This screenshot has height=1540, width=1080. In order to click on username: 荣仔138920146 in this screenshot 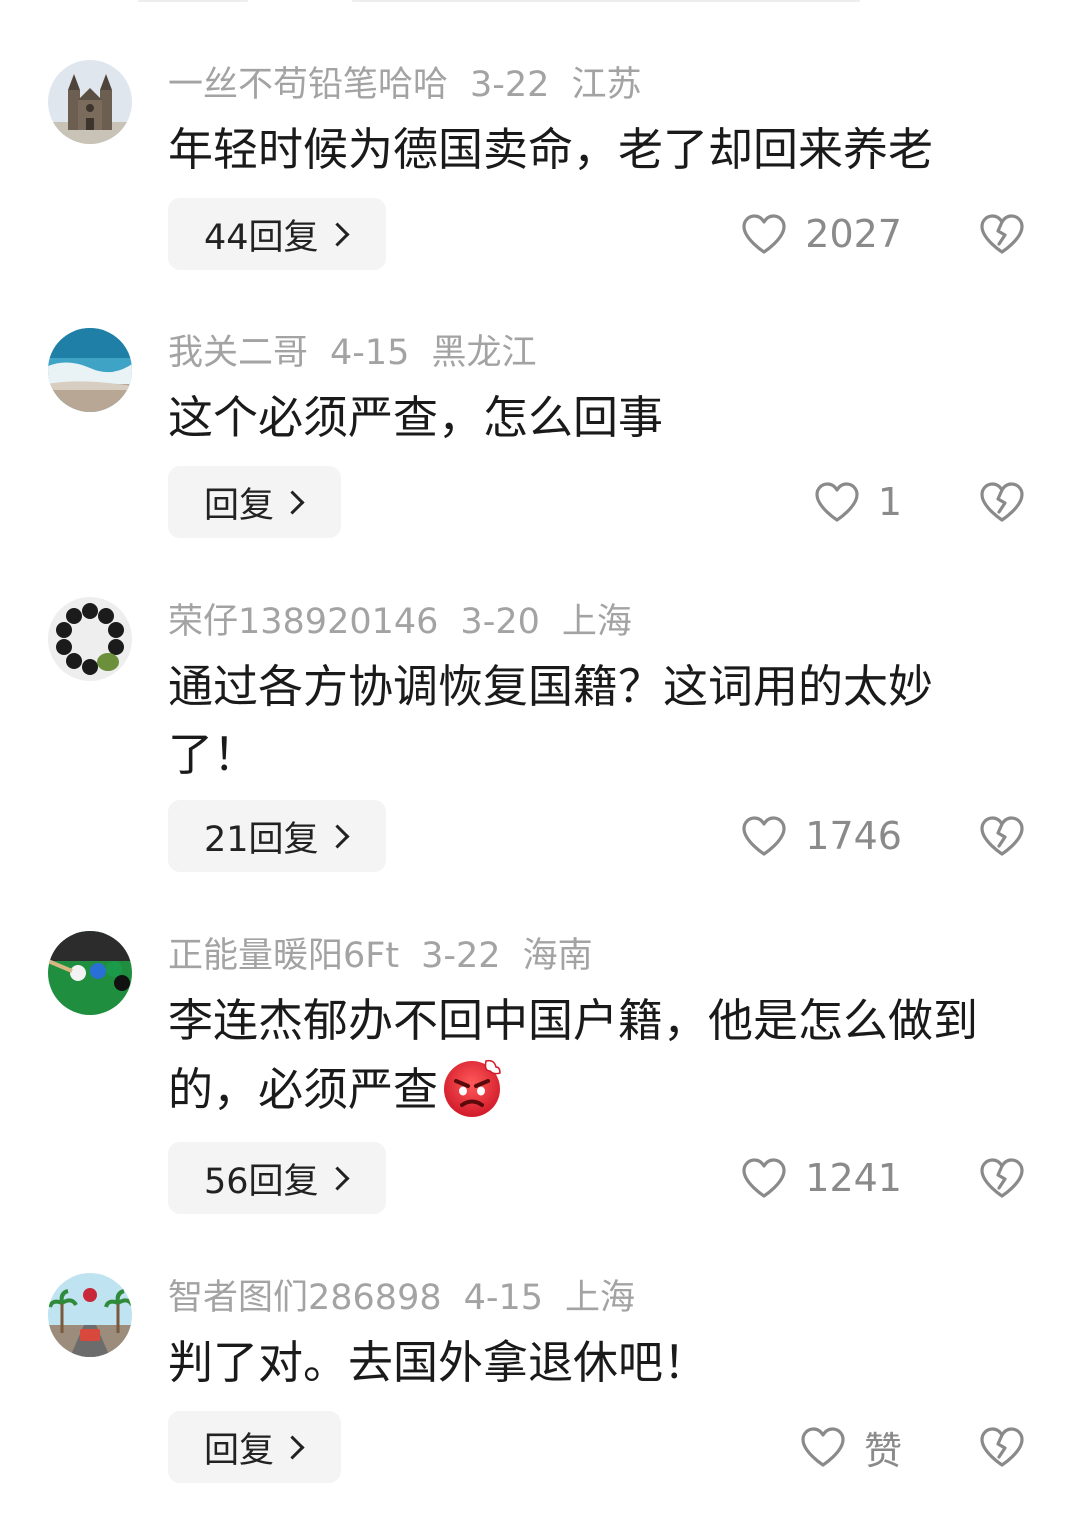, I will do `click(303, 622)`.